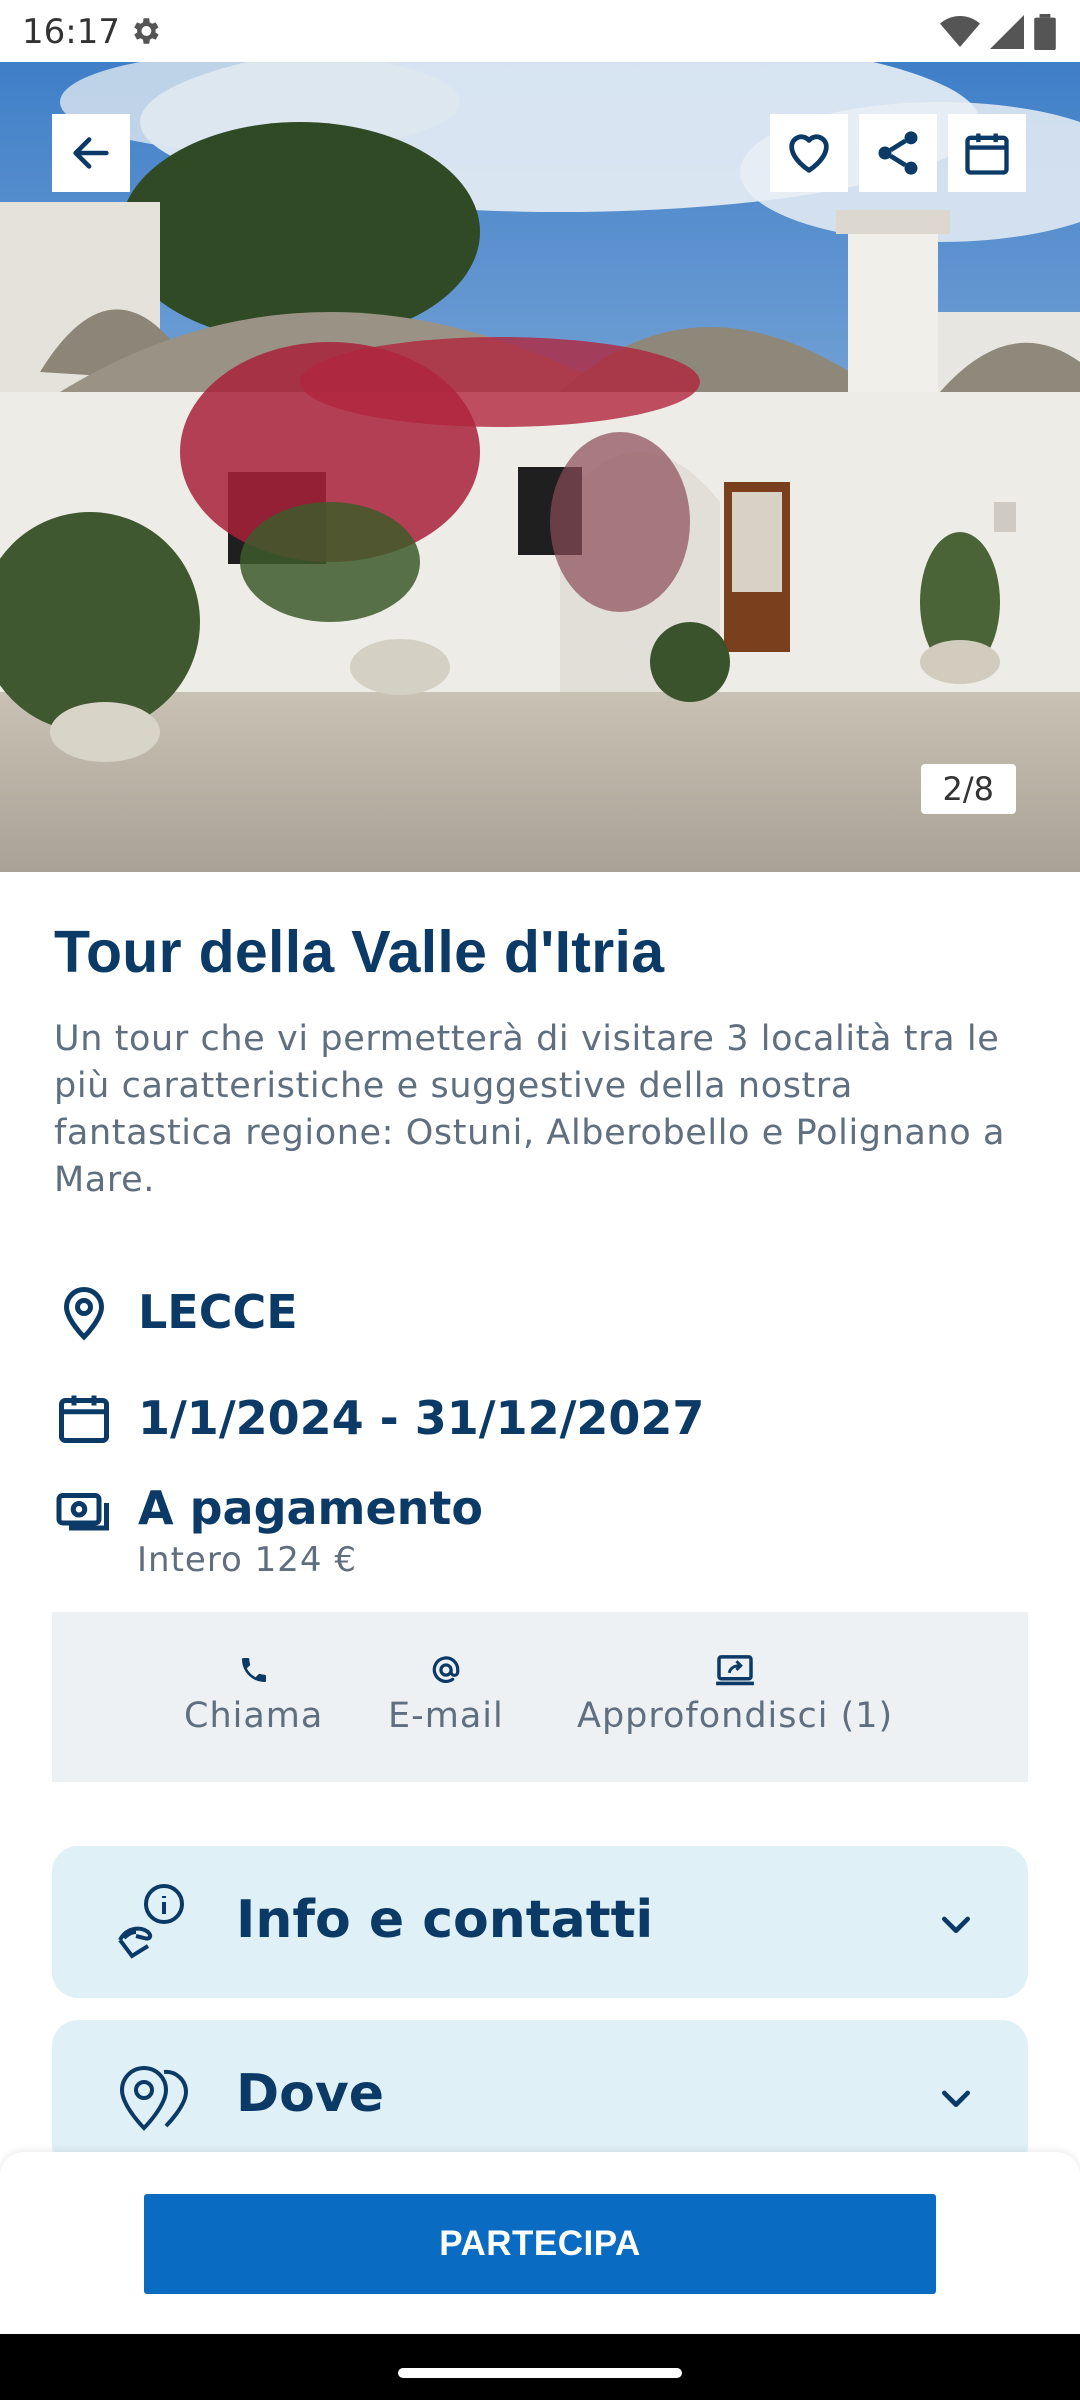 The width and height of the screenshot is (1080, 2400). What do you see at coordinates (82, 1512) in the screenshot?
I see `money-icon` at bounding box center [82, 1512].